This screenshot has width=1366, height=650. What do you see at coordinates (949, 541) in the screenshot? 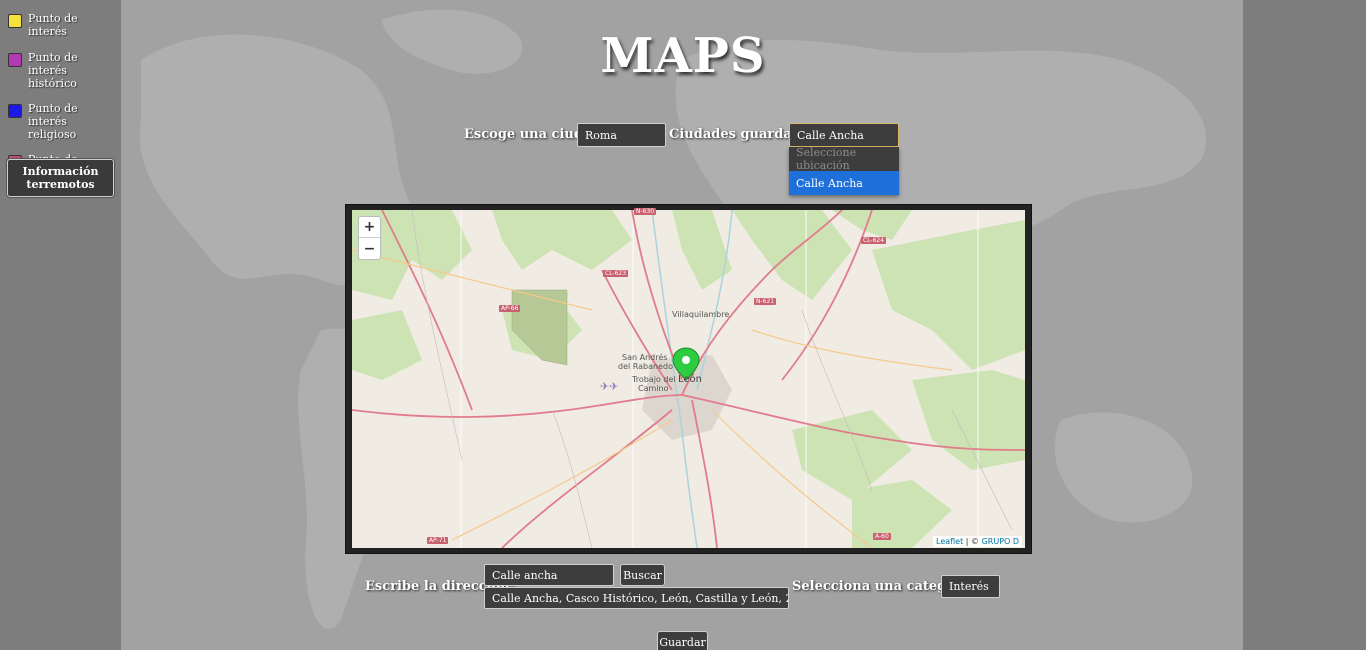
I see `leaflet-link: Leaflet` at bounding box center [949, 541].